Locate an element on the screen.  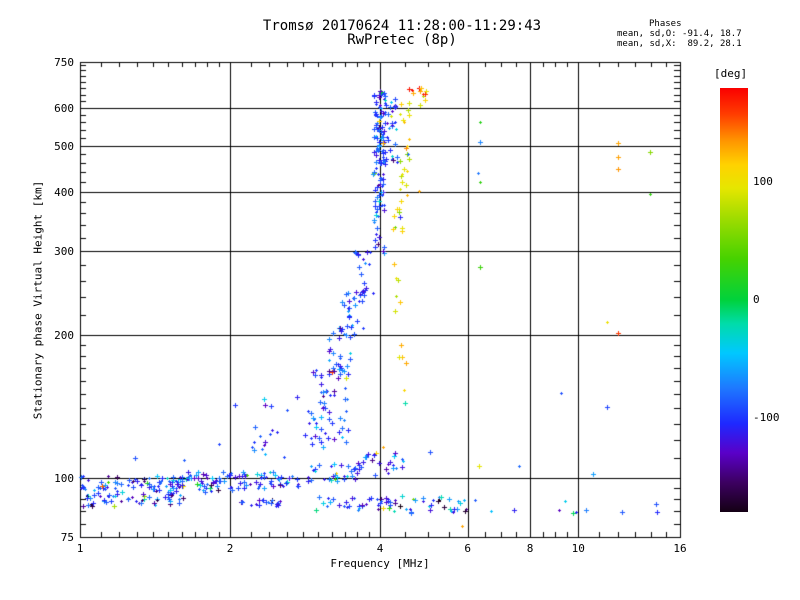
x-tick-label: 2 is located at coordinates (230, 548).